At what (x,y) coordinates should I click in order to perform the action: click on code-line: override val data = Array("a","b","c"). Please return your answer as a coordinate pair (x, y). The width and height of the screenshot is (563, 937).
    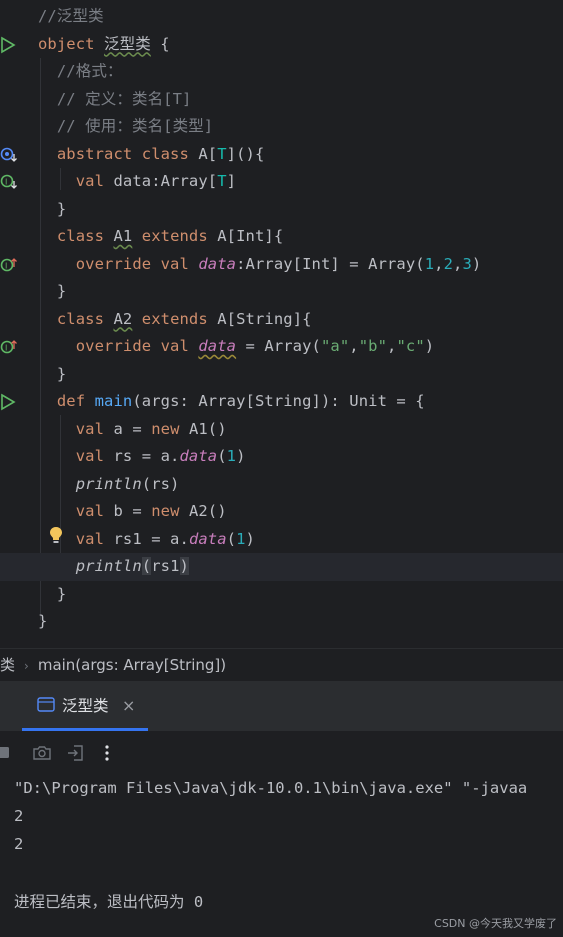
    Looking at the image, I should click on (255, 346).